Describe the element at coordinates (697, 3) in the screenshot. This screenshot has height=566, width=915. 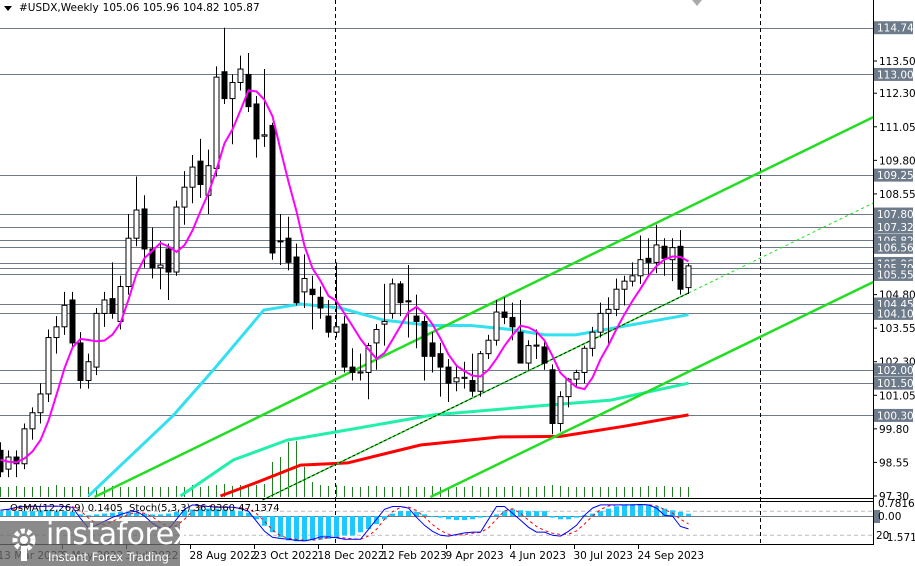
I see `chart-shift-marker` at that location.